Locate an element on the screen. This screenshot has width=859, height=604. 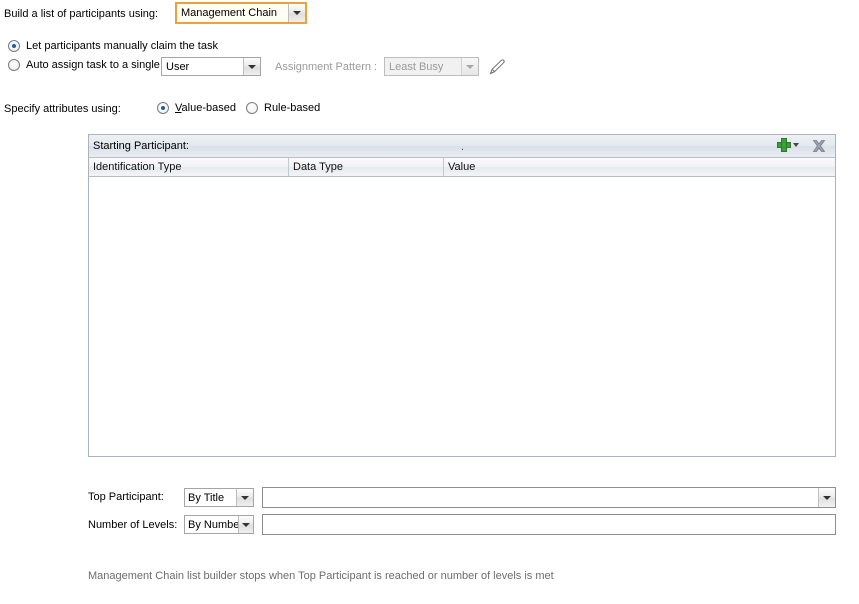
levels-mode-value: By Number is located at coordinates (213, 524).